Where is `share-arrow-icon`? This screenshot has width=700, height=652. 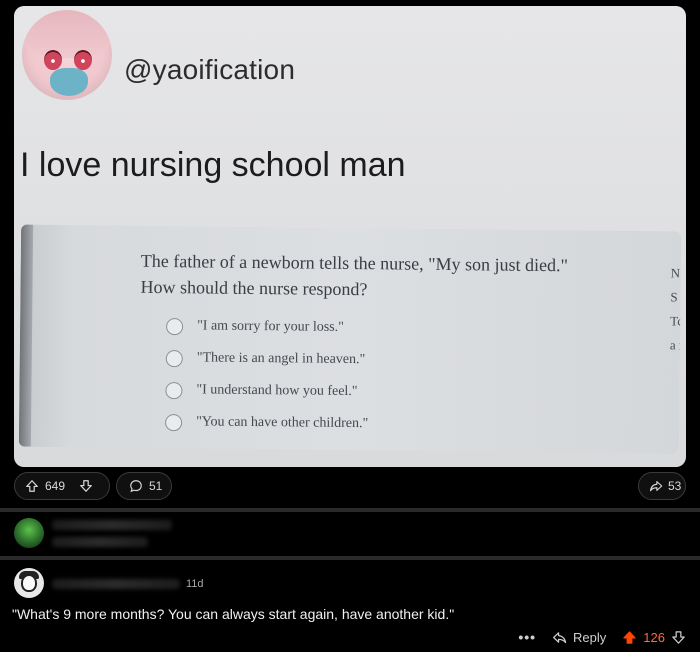 share-arrow-icon is located at coordinates (656, 486).